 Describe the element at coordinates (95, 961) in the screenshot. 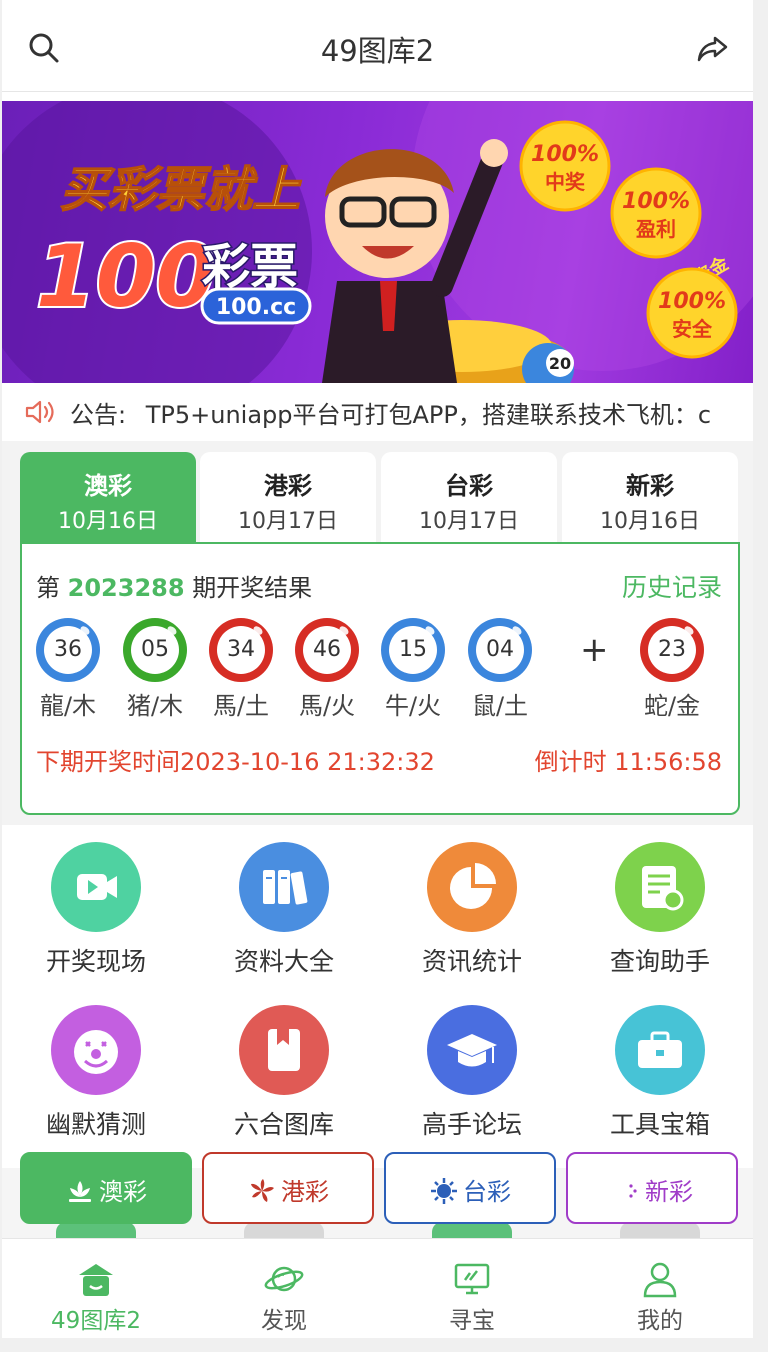

I see `menu-label: 开奖现场` at that location.